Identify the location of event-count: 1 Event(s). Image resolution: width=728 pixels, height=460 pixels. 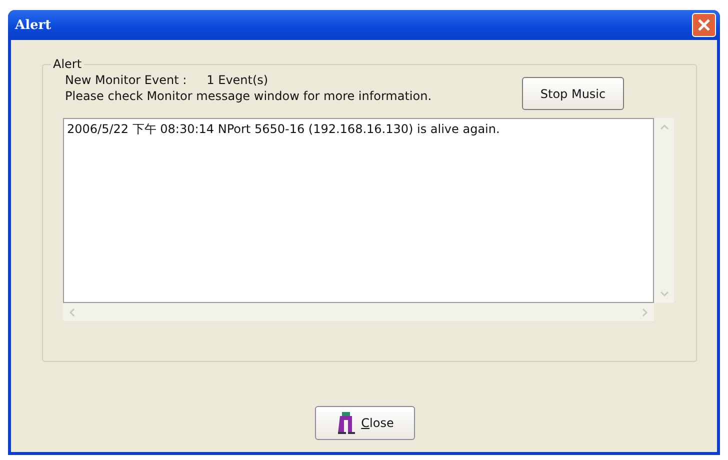
(237, 80).